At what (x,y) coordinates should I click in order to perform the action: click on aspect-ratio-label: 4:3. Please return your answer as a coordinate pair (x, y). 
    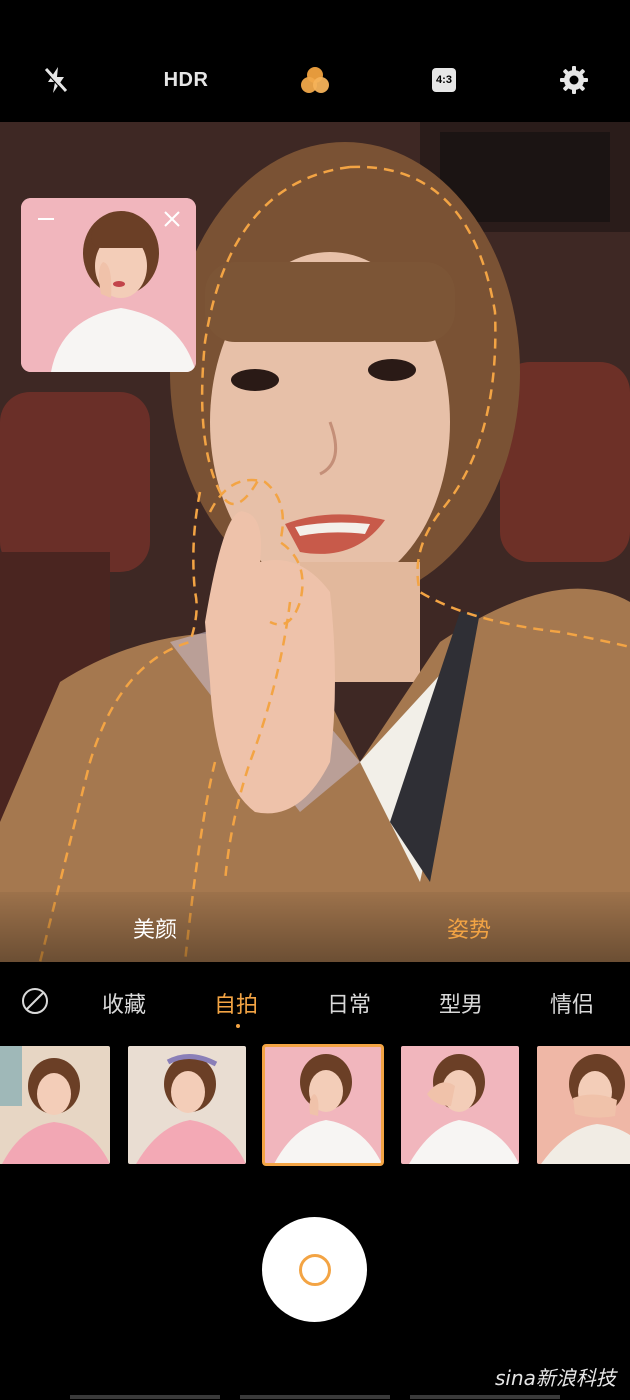
    Looking at the image, I should click on (444, 80).